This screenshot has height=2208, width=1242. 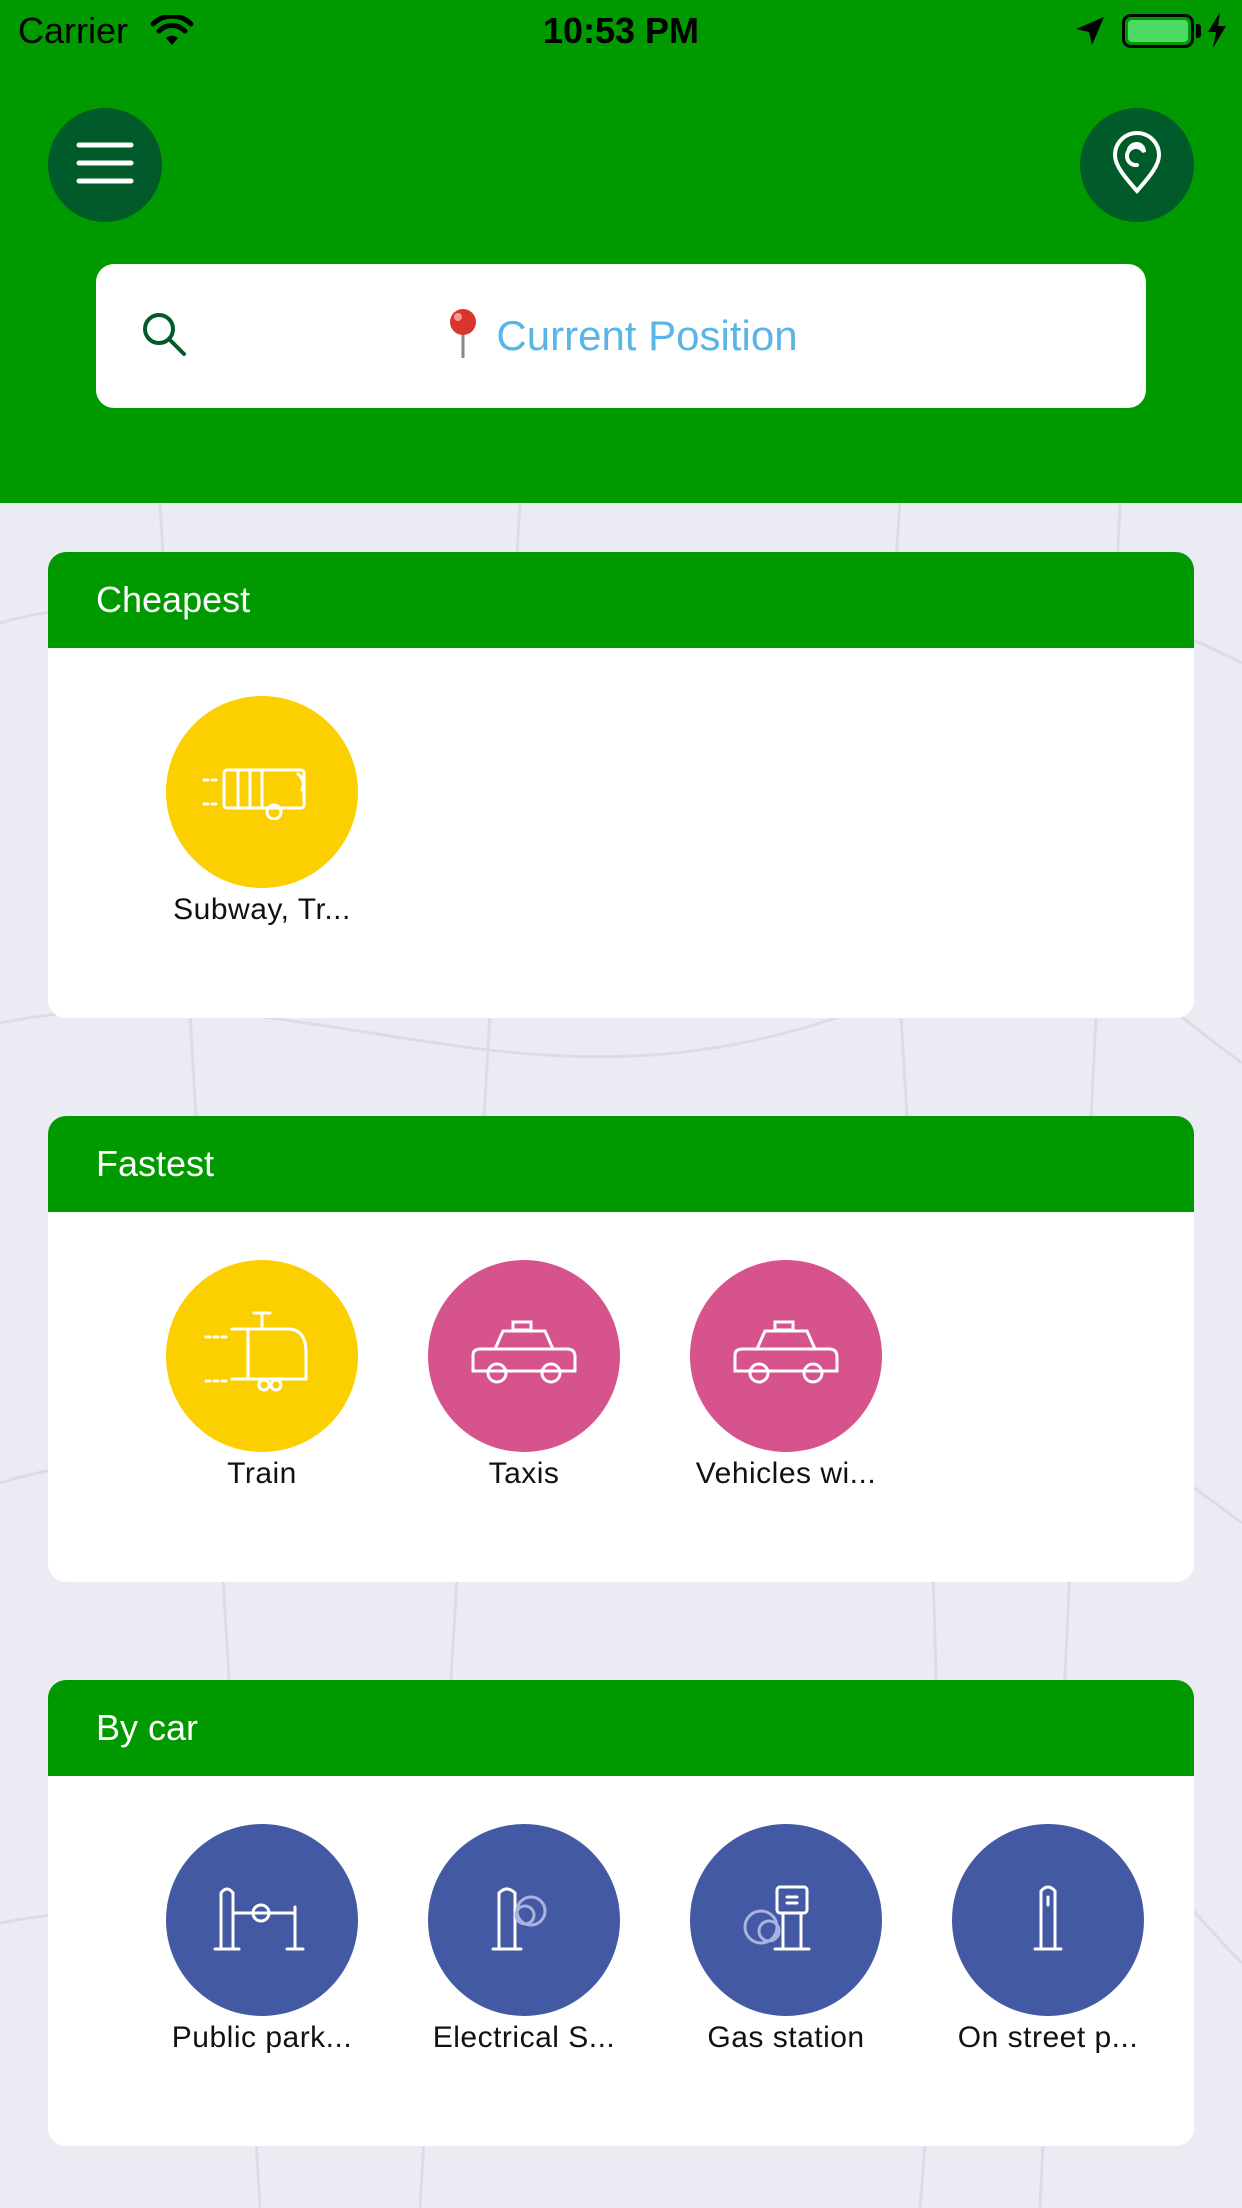 I want to click on street-parking-icon, so click(x=1048, y=1920).